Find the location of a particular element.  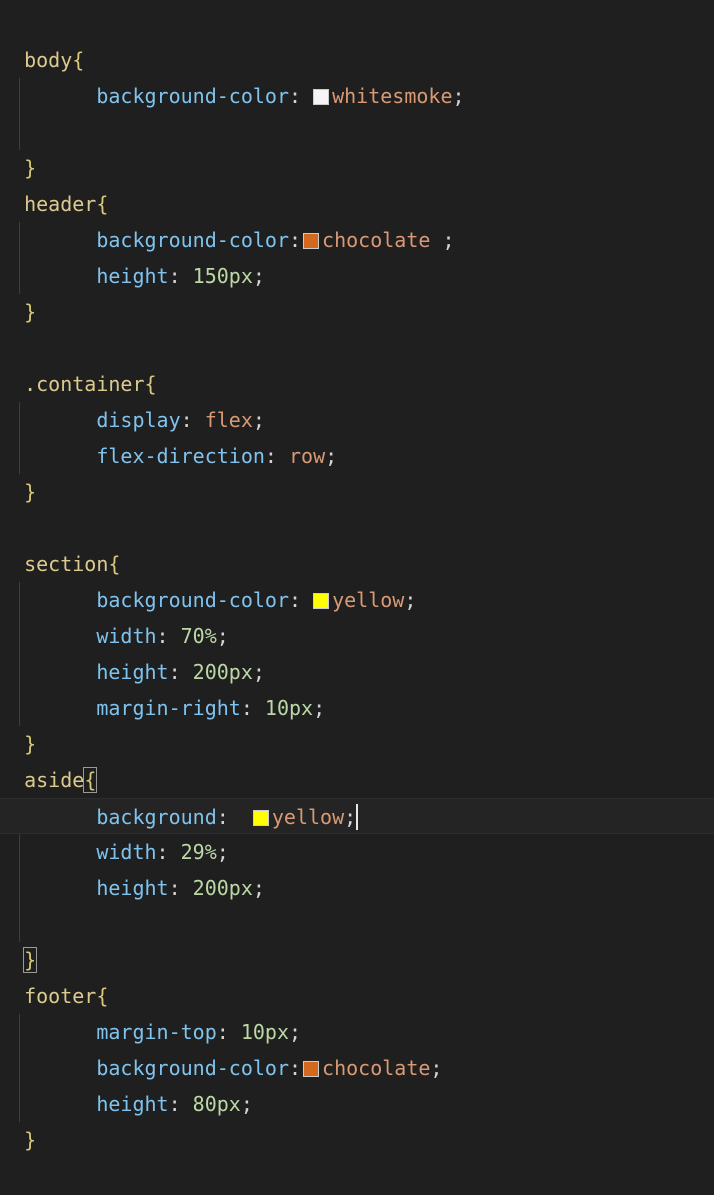

selector-footer: footer is located at coordinates (60, 996).